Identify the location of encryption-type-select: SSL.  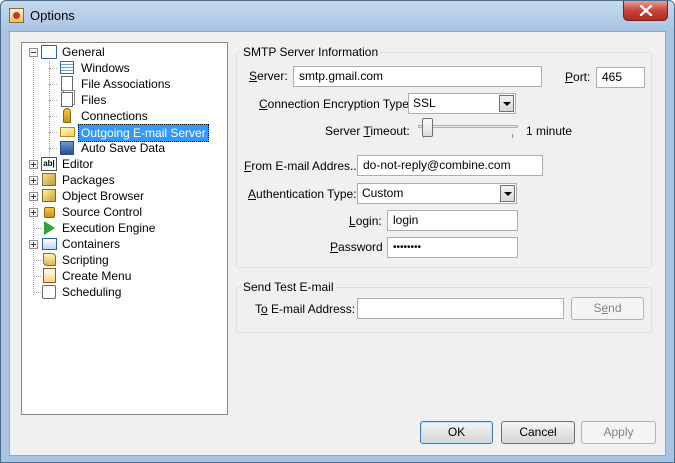
(462, 103).